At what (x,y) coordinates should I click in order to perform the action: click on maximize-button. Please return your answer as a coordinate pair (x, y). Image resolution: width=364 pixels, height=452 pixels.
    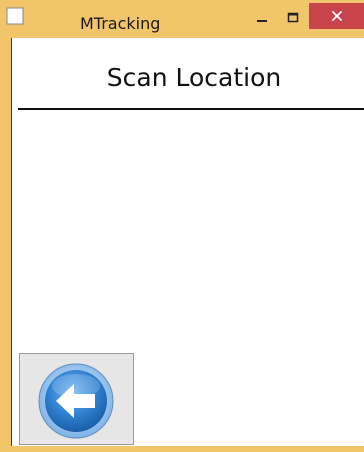
    Looking at the image, I should click on (293, 18).